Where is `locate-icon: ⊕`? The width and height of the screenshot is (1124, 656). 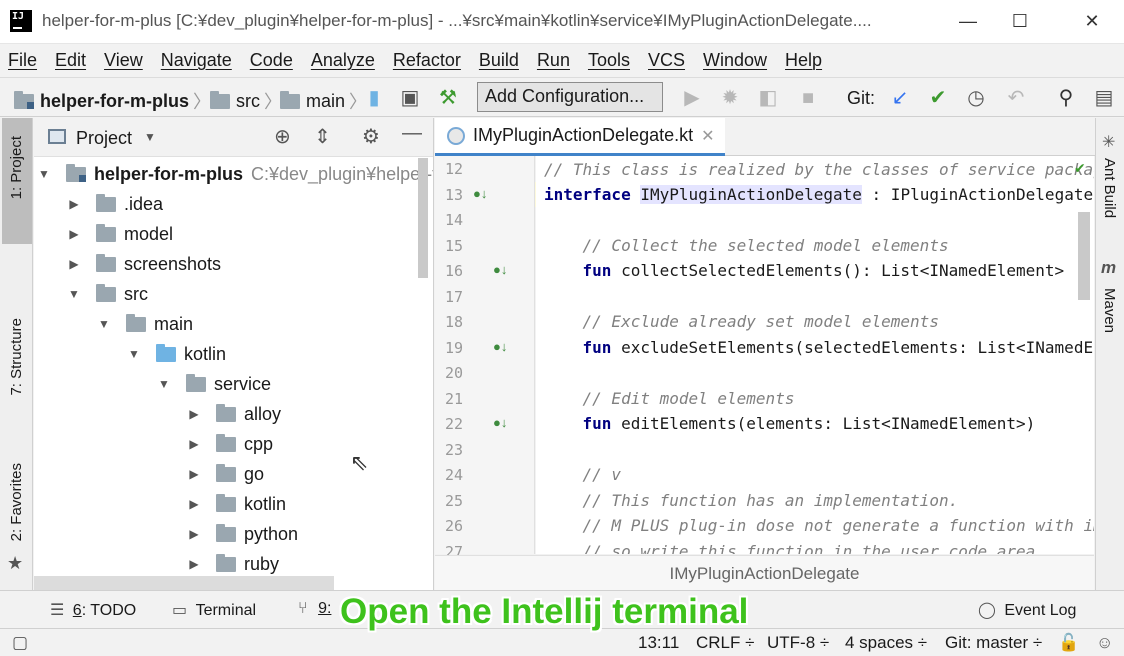 locate-icon: ⊕ is located at coordinates (282, 136).